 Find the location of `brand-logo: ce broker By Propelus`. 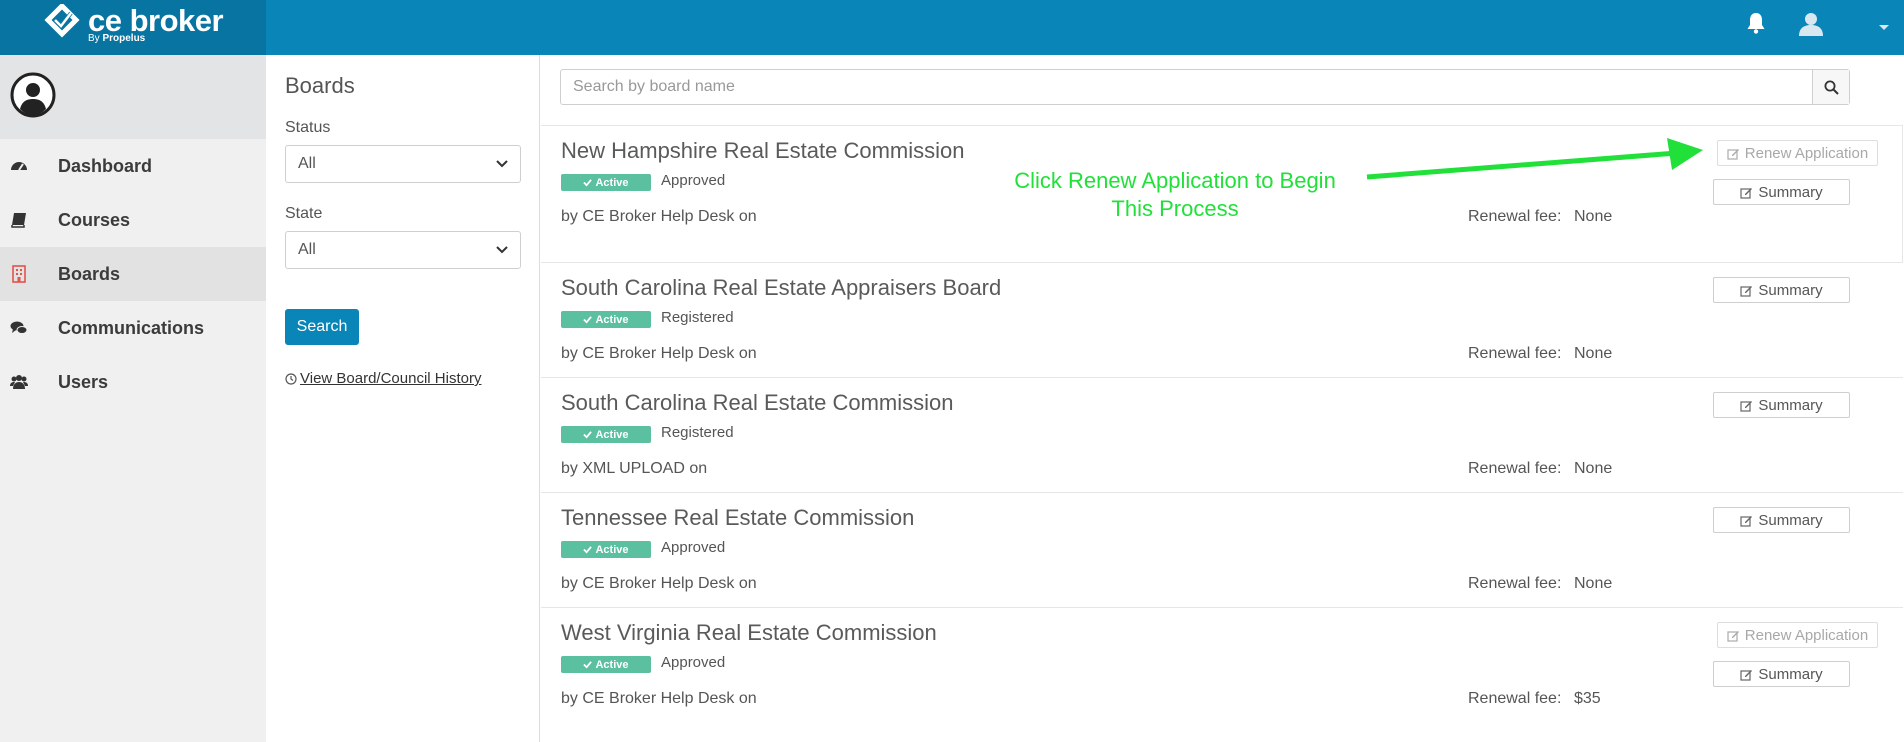

brand-logo: ce broker By Propelus is located at coordinates (133, 27).